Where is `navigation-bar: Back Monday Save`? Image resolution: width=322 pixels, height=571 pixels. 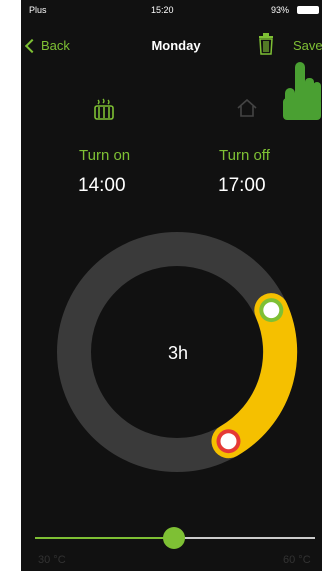
navigation-bar: Back Monday Save is located at coordinates (171, 45).